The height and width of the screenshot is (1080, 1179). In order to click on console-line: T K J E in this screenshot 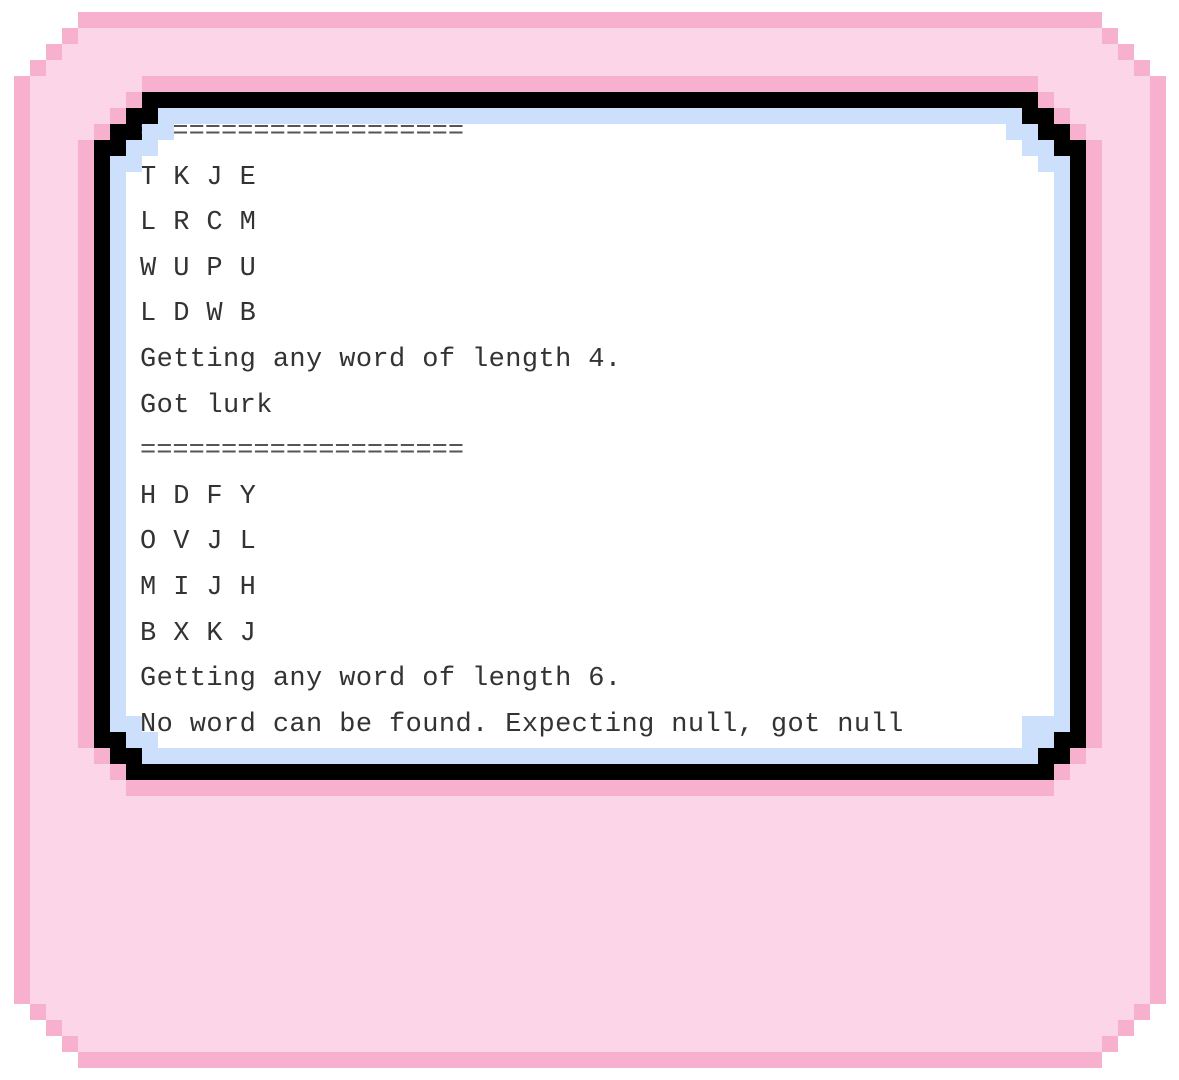, I will do `click(198, 177)`.